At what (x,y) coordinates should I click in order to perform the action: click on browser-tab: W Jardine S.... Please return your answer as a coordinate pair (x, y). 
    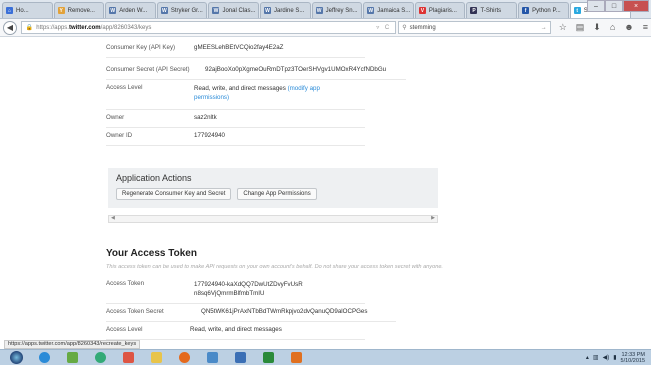
    Looking at the image, I should click on (285, 10).